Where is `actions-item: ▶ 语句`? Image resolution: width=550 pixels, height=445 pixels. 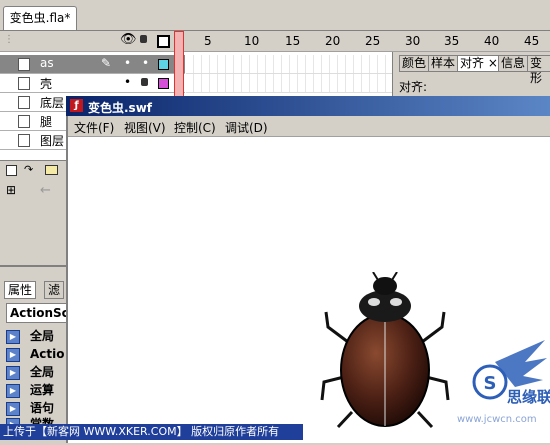
actions-item: ▶ 语句 is located at coordinates (36, 408).